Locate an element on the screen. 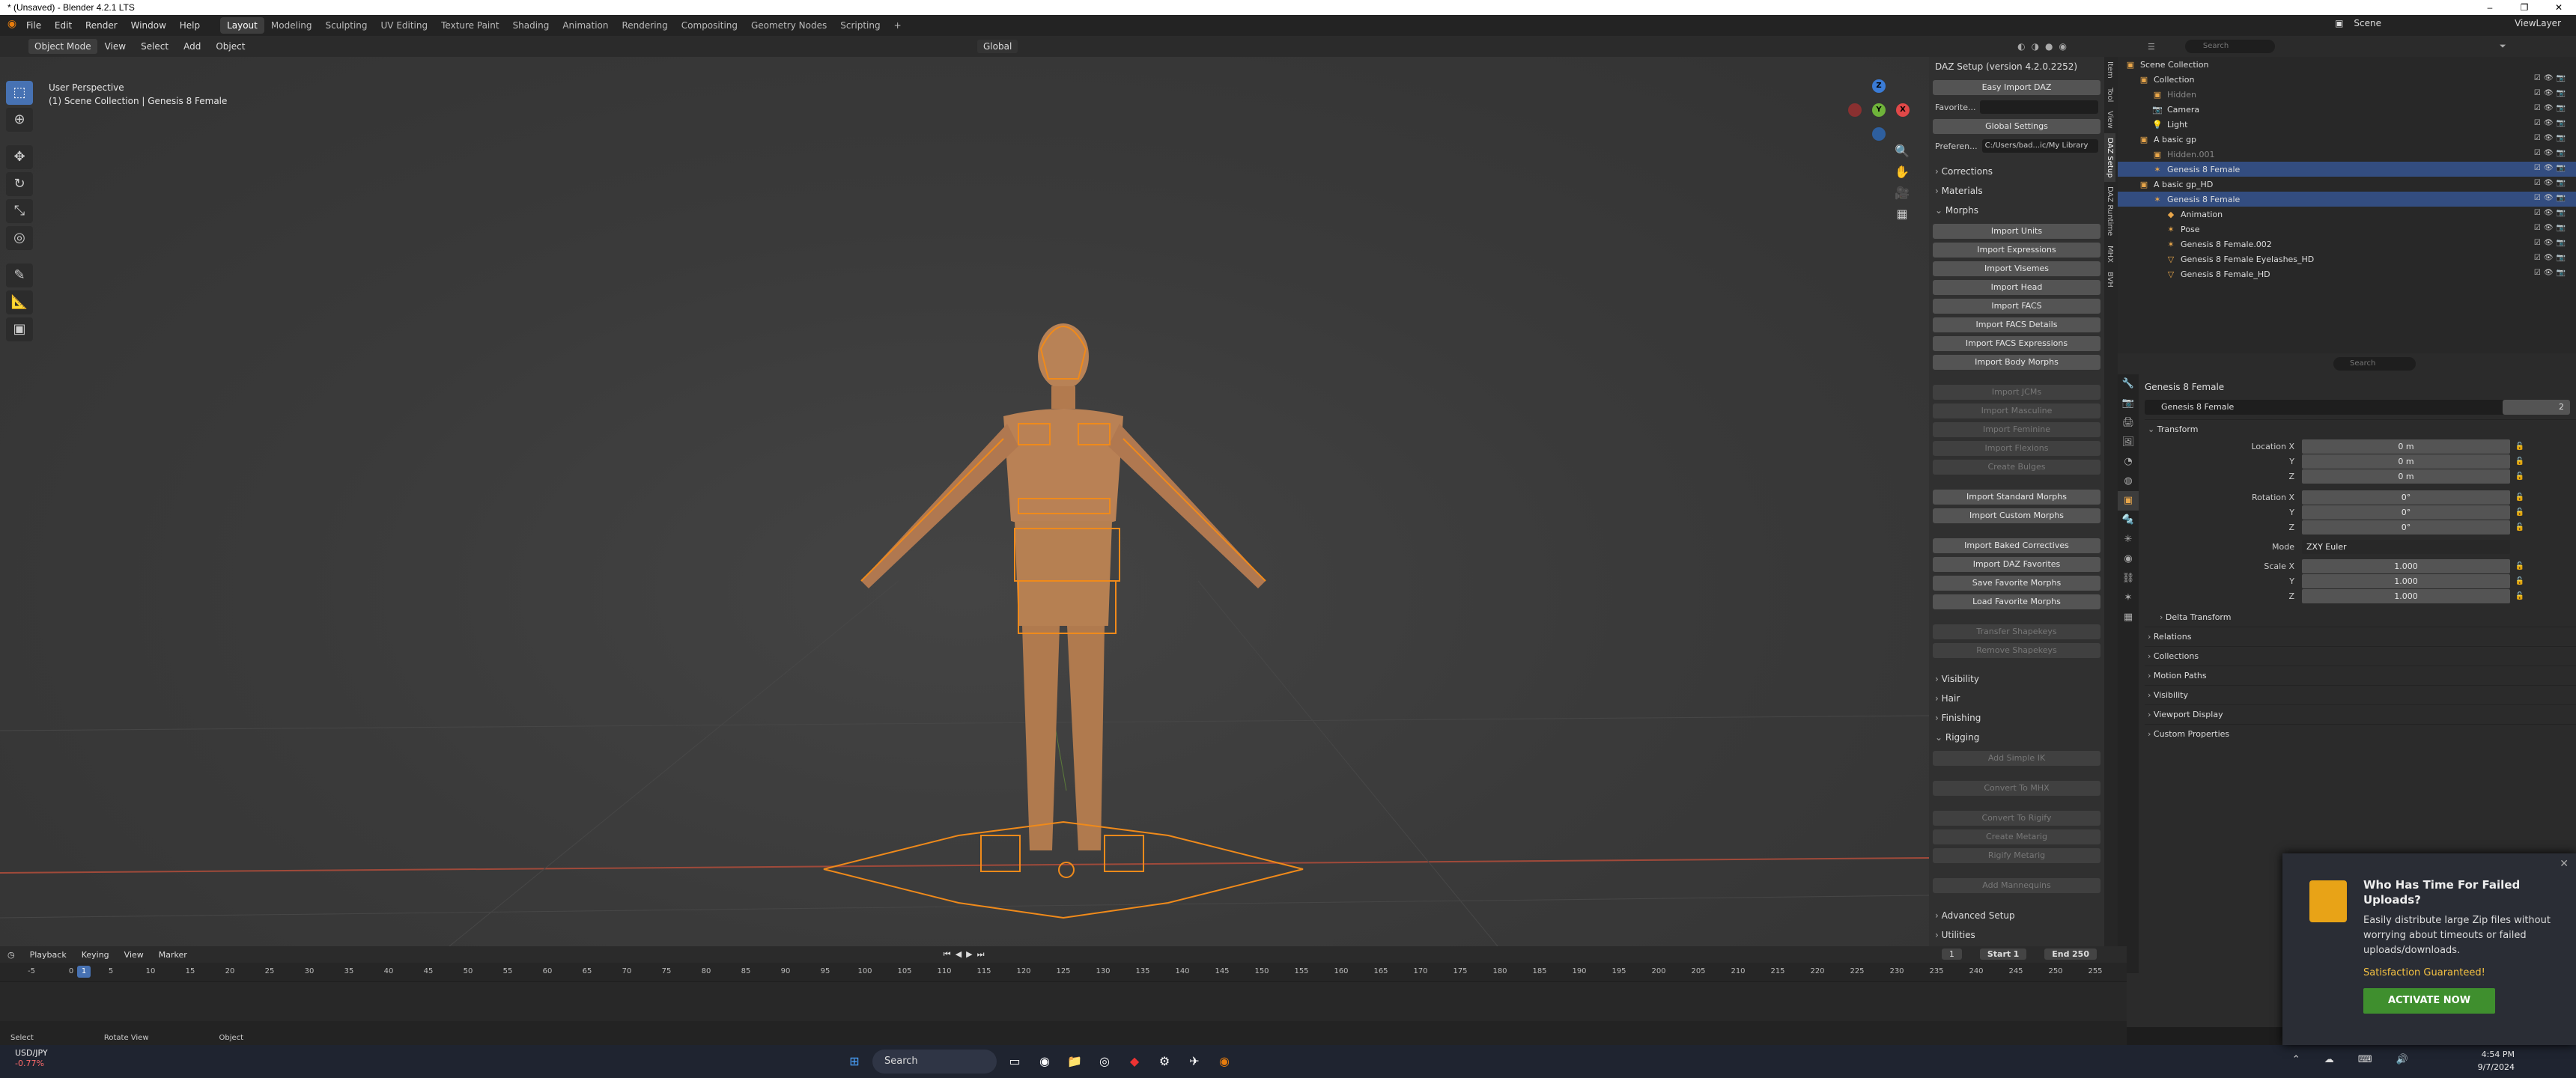 This screenshot has width=2576, height=1078. editor-type-icon: ◷ is located at coordinates (11, 955).